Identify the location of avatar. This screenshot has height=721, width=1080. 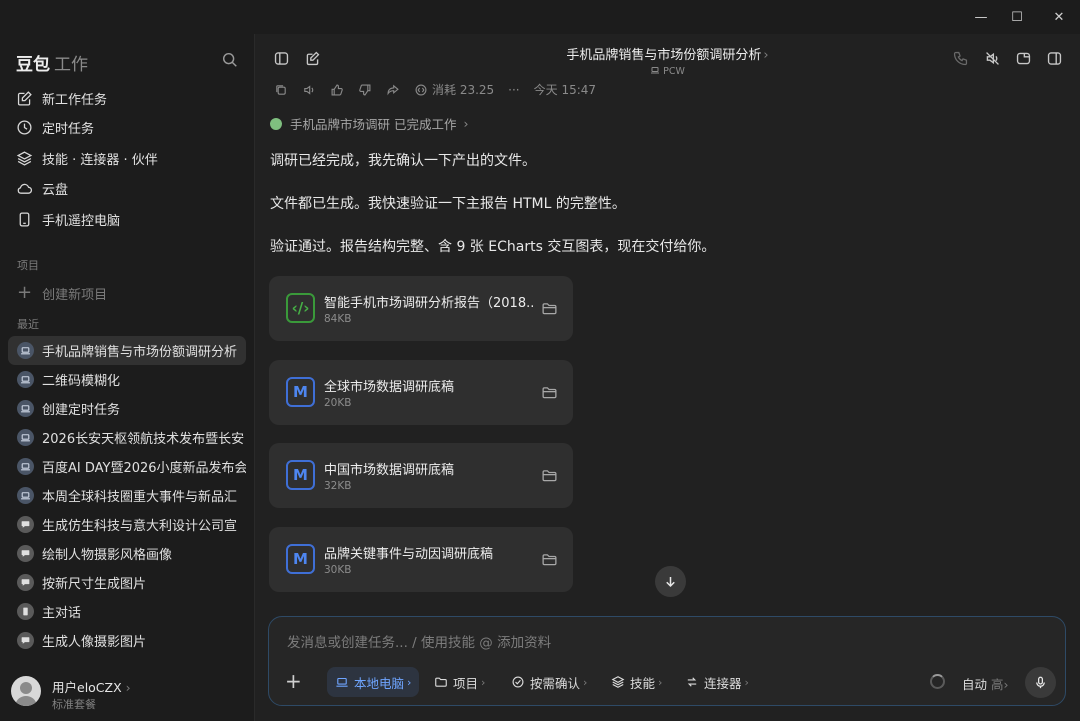
(26, 691).